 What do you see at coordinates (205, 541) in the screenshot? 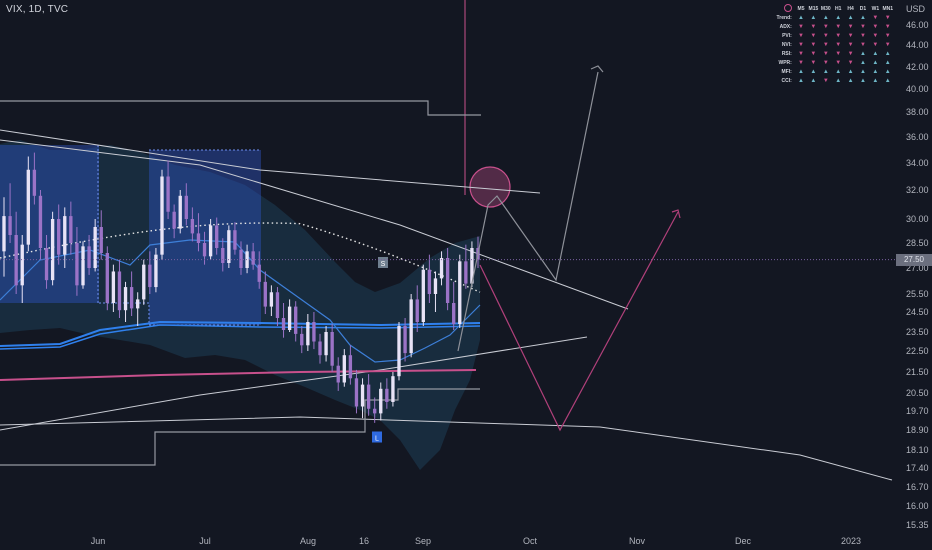
I see `x-tick-label: Jul` at bounding box center [205, 541].